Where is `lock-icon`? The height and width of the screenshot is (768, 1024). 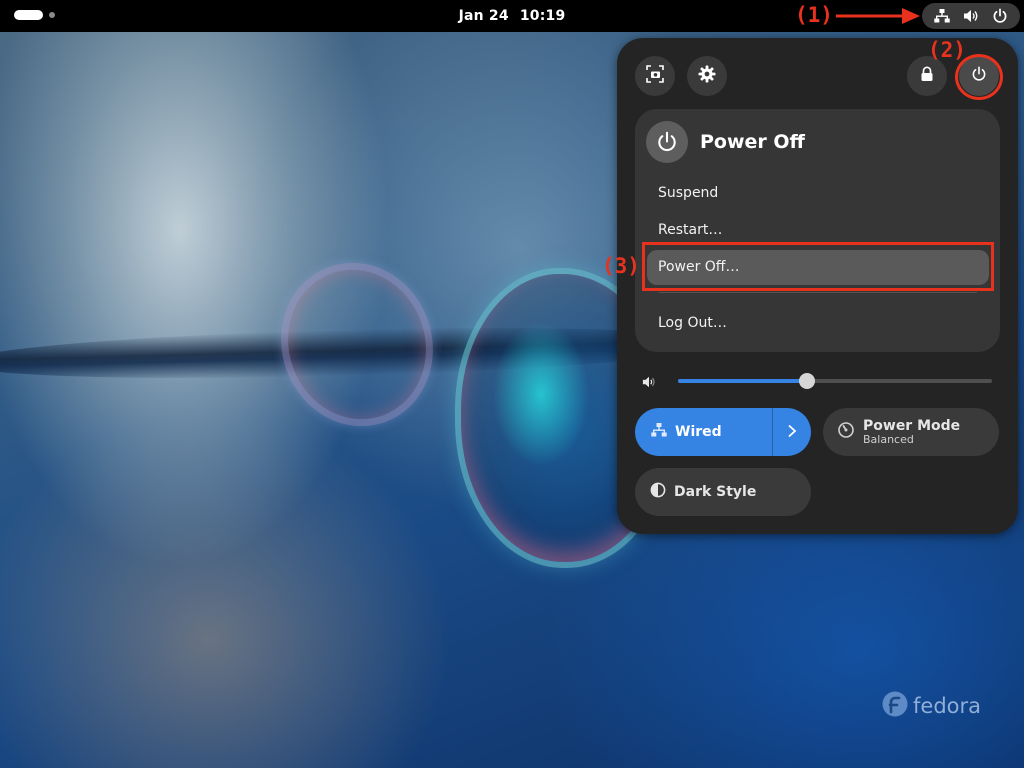 lock-icon is located at coordinates (927, 76).